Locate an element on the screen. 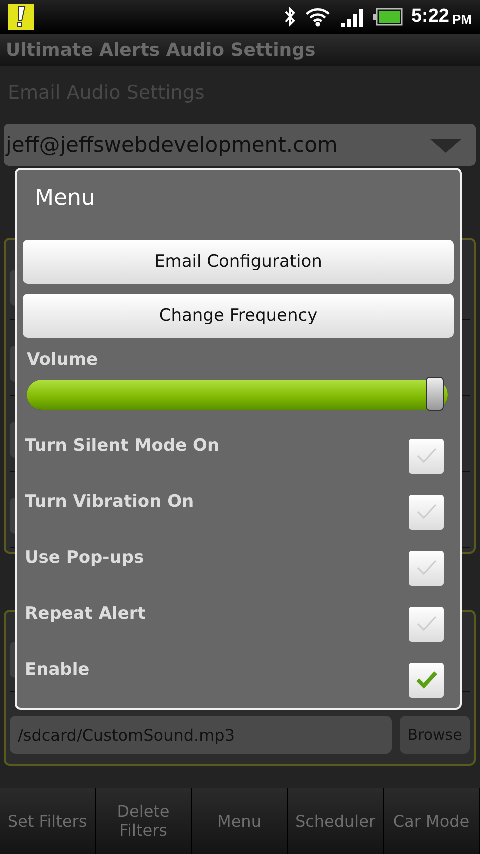  wifi-icon is located at coordinates (318, 17).